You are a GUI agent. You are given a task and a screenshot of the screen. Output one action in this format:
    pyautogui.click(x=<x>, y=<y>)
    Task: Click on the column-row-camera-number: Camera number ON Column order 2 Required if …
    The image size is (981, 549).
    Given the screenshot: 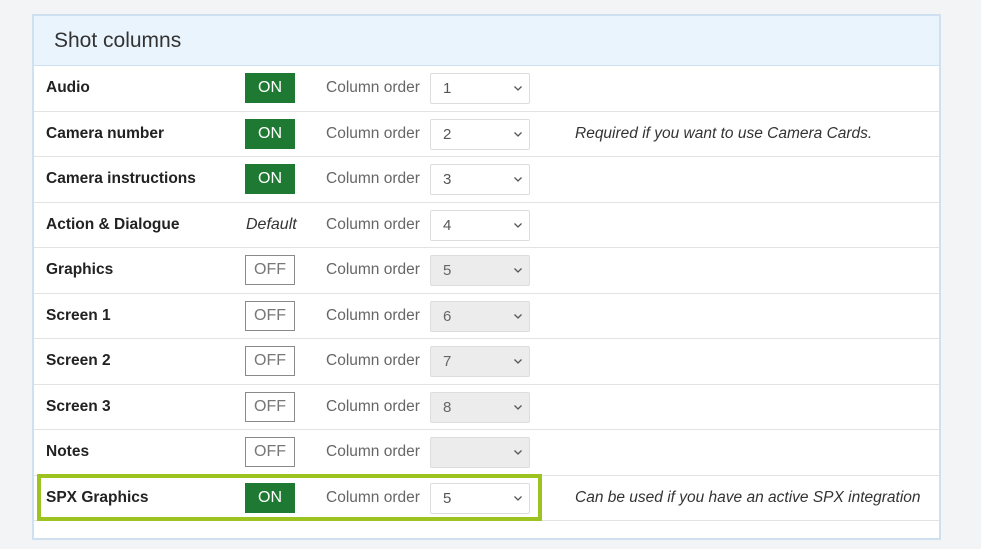 What is the action you would take?
    pyautogui.click(x=486, y=134)
    